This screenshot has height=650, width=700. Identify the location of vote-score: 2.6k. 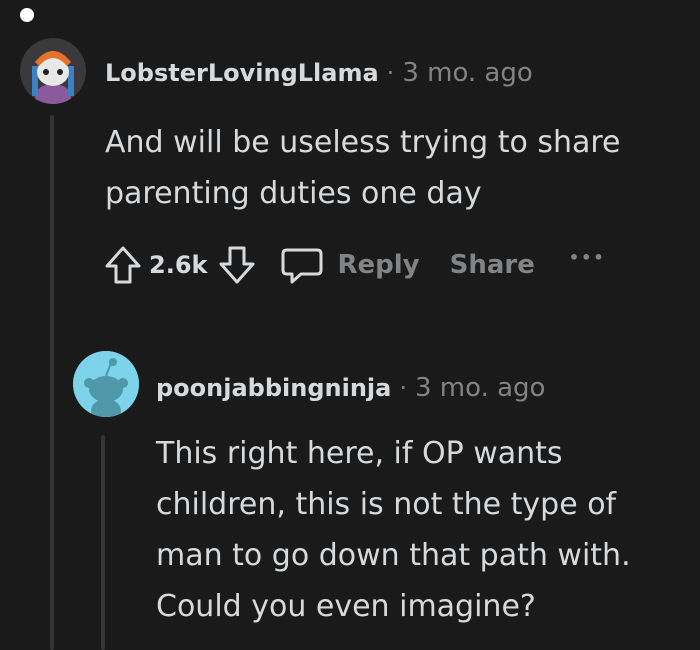
(178, 265).